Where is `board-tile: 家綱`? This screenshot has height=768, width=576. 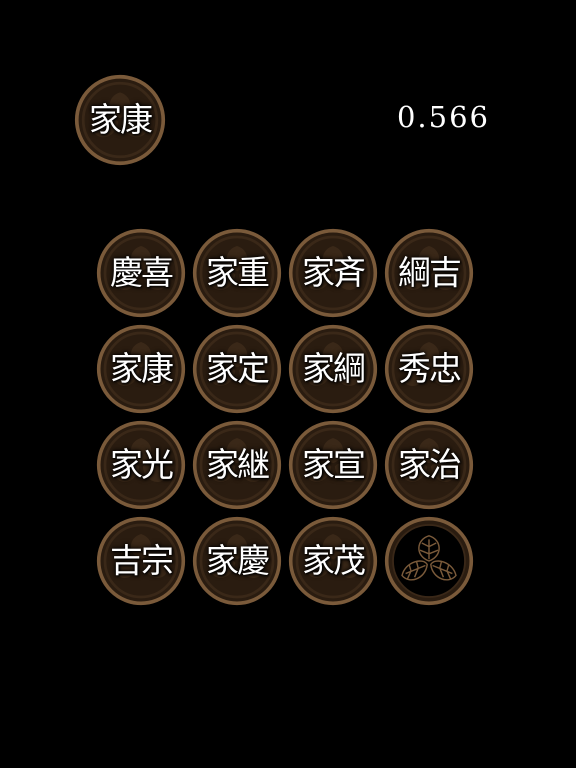 board-tile: 家綱 is located at coordinates (333, 369).